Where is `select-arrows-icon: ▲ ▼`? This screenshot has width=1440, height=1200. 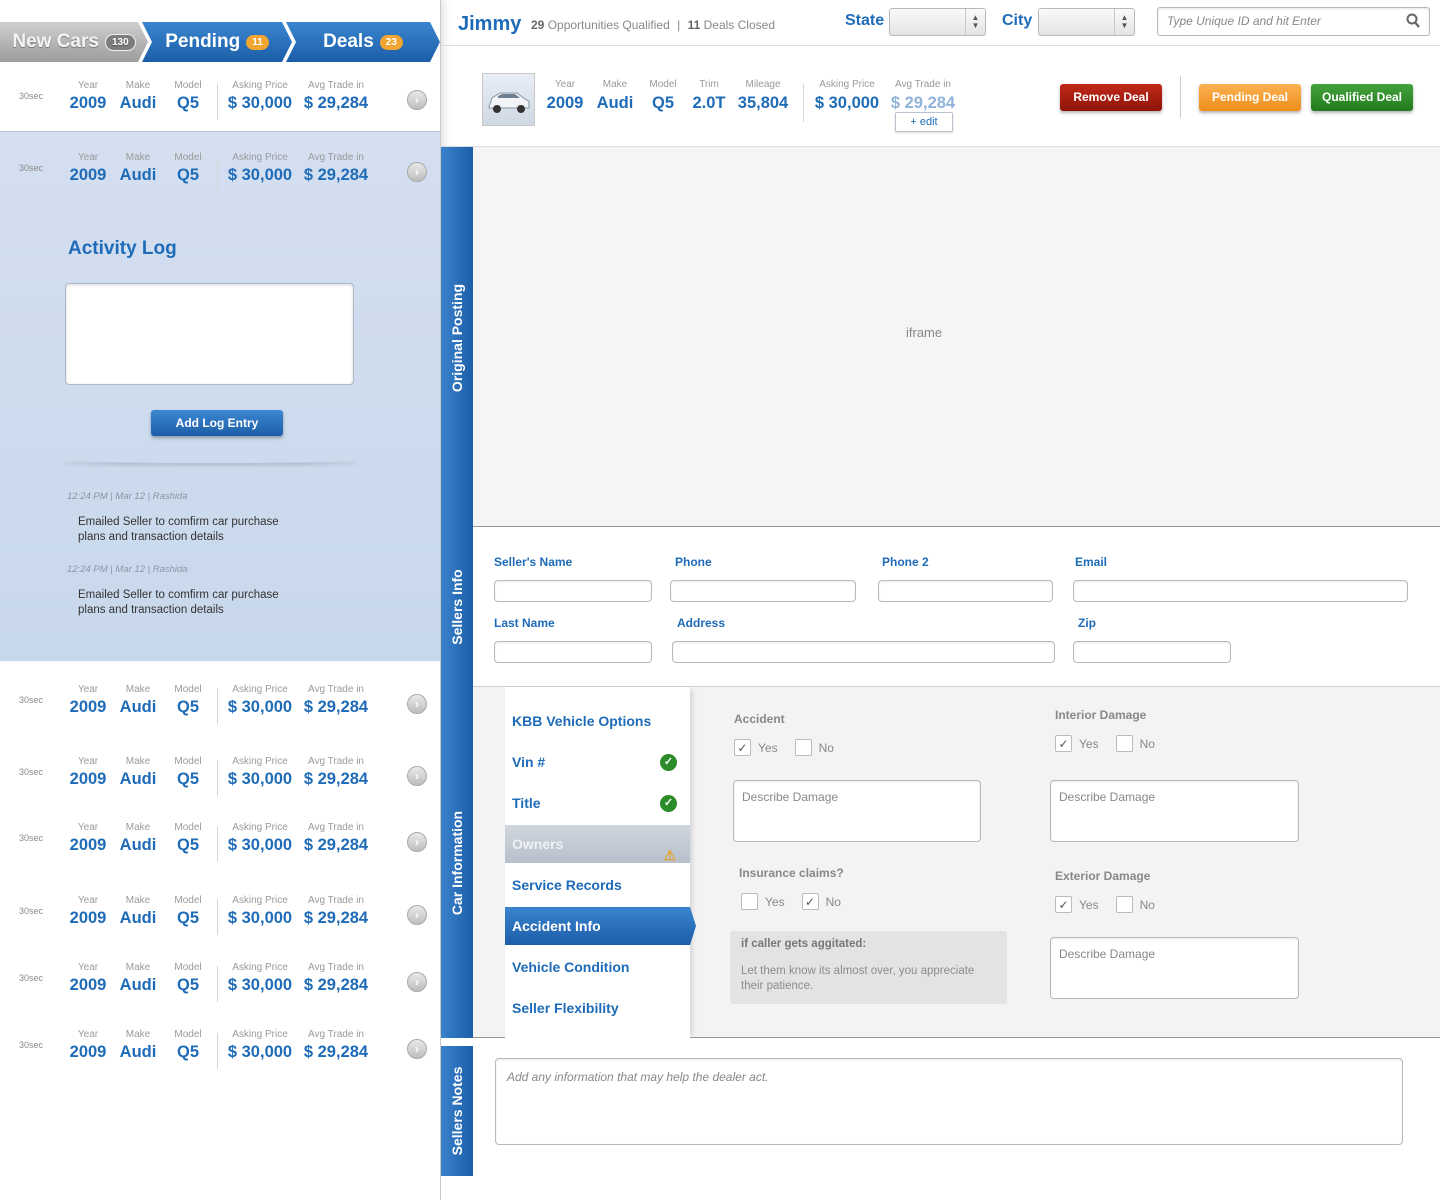 select-arrows-icon: ▲ ▼ is located at coordinates (1124, 22).